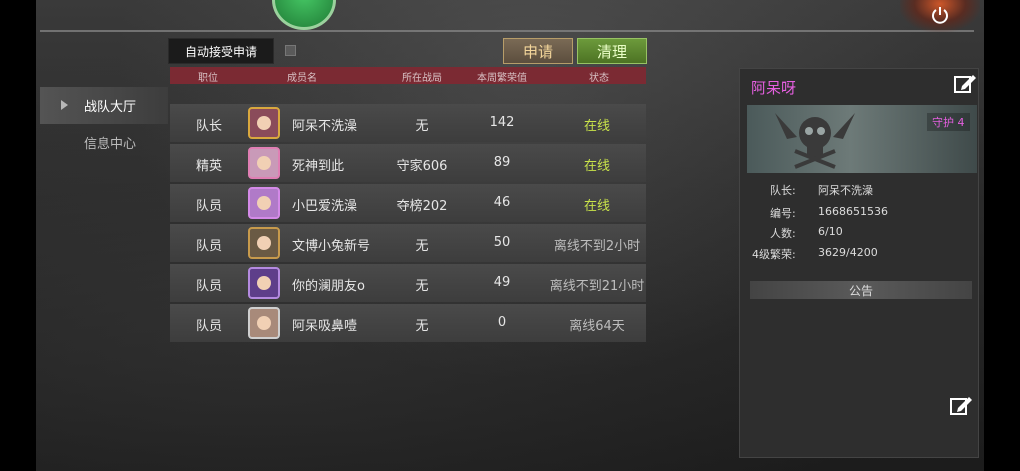  Describe the element at coordinates (328, 286) in the screenshot. I see `member-name: 你的澜朋友o` at that location.